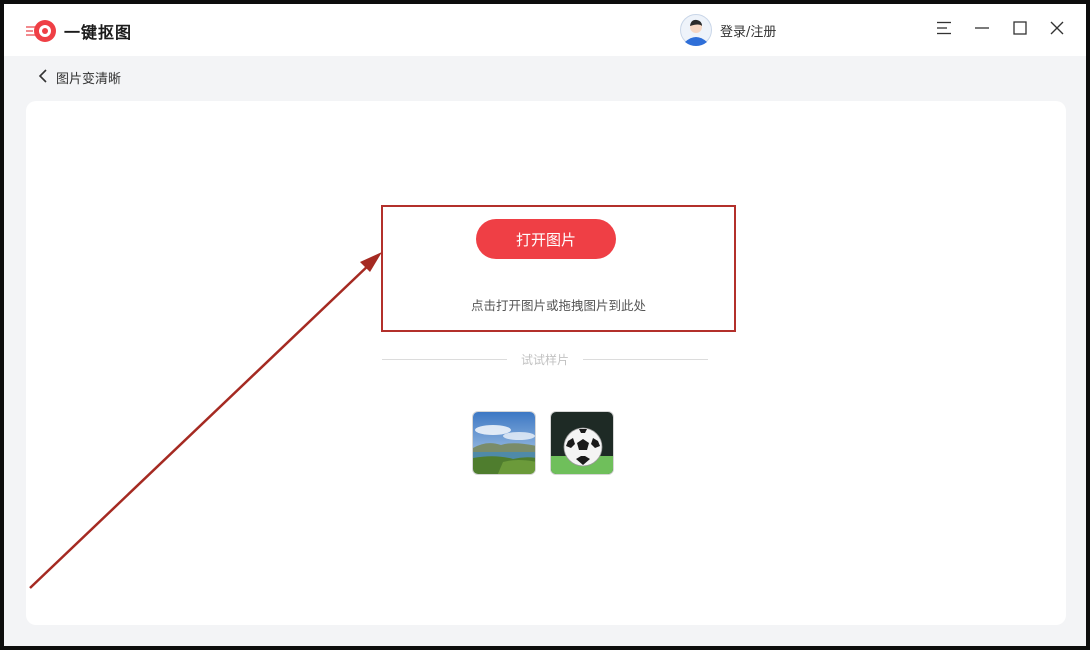  I want to click on menu-icon, so click(944, 28).